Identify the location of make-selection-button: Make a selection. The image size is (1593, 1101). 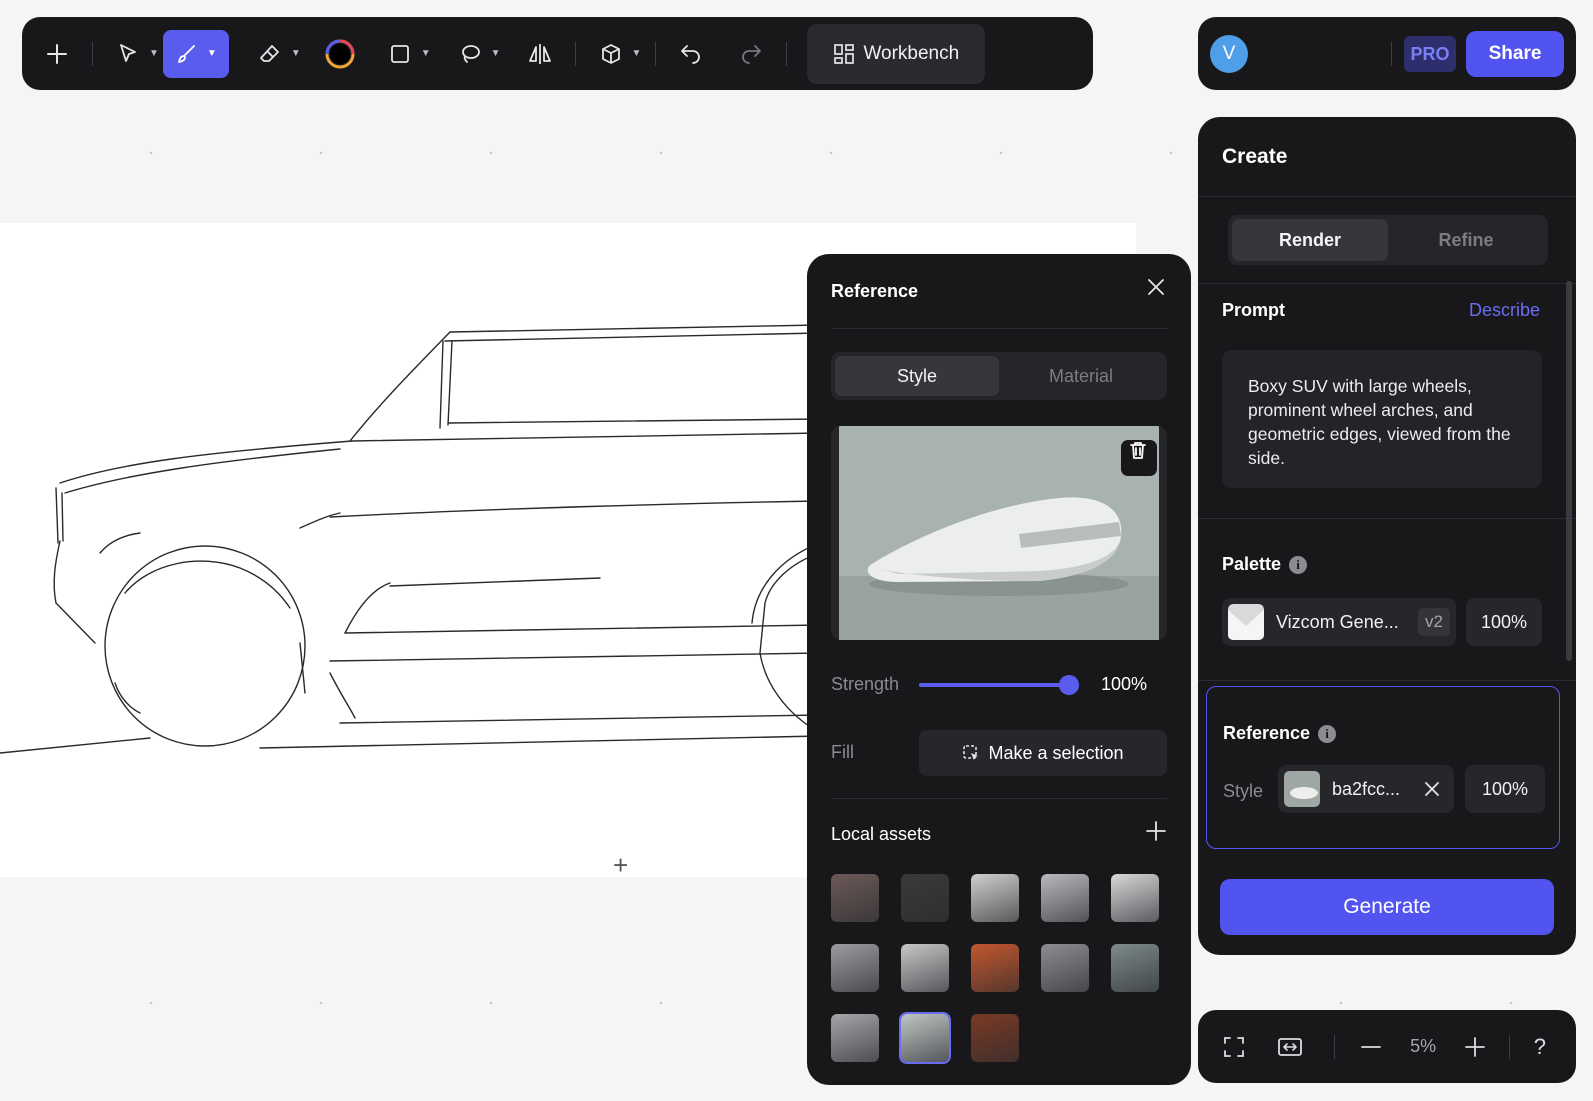
(1043, 753).